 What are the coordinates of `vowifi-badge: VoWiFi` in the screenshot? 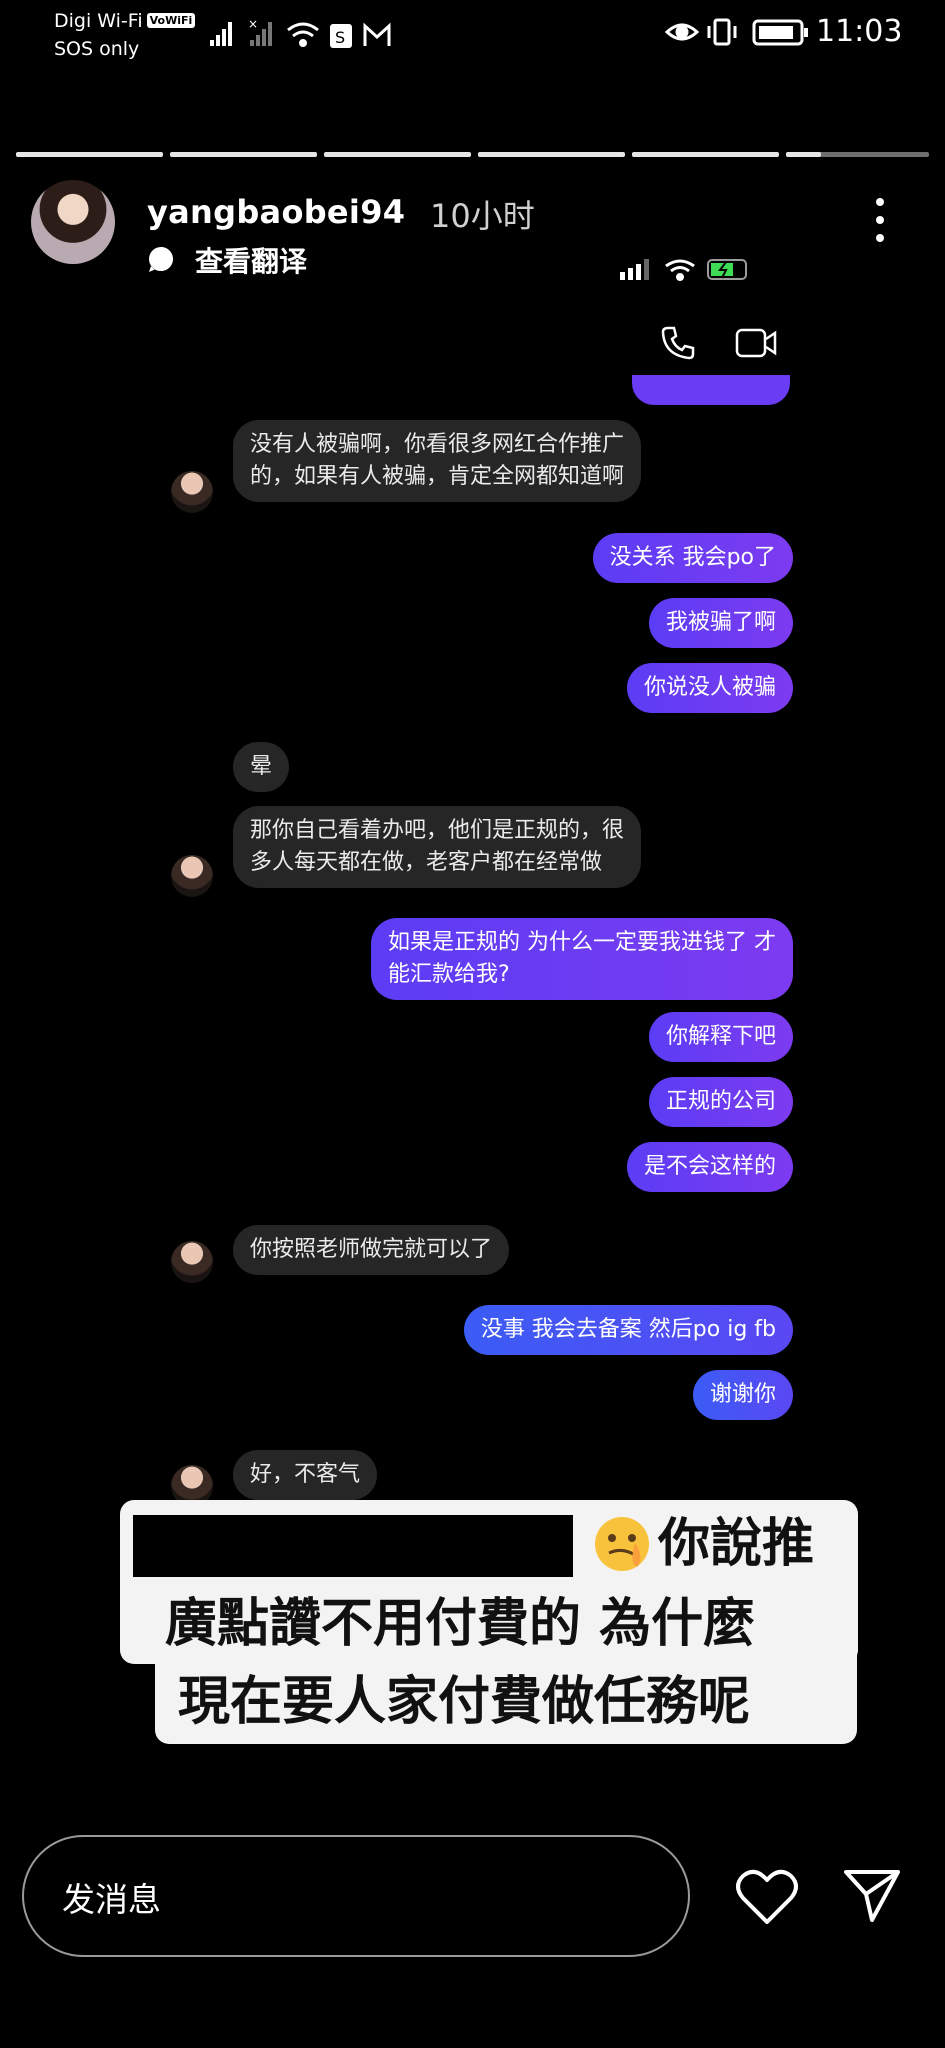 It's located at (171, 20).